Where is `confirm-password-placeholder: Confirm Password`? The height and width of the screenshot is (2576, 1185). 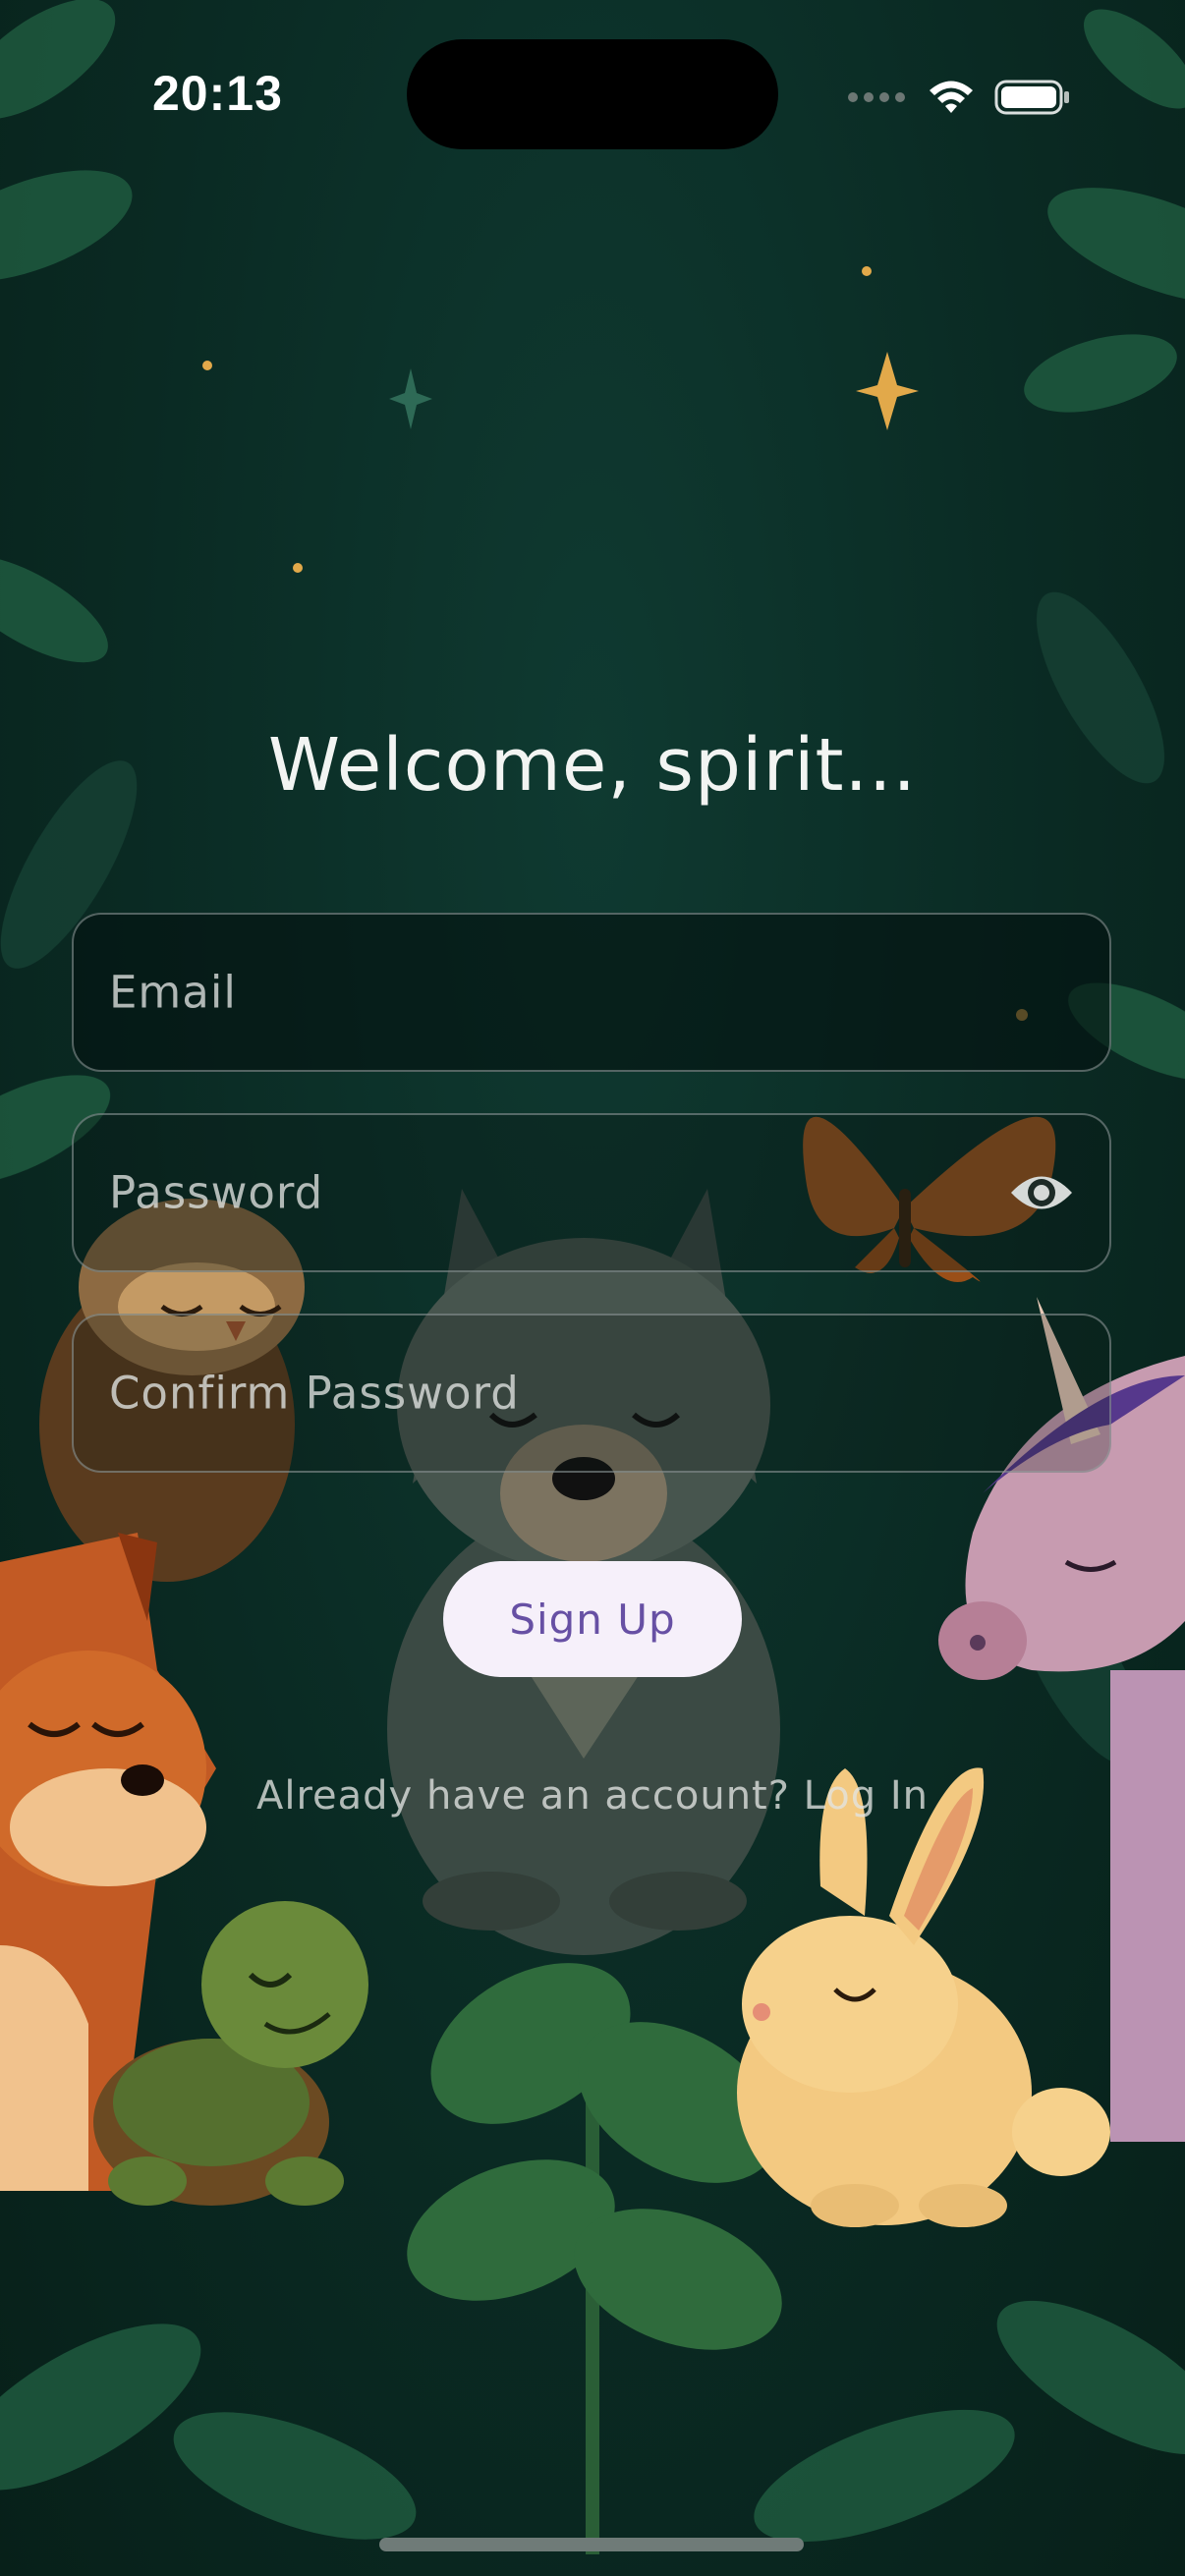 confirm-password-placeholder: Confirm Password is located at coordinates (315, 1393).